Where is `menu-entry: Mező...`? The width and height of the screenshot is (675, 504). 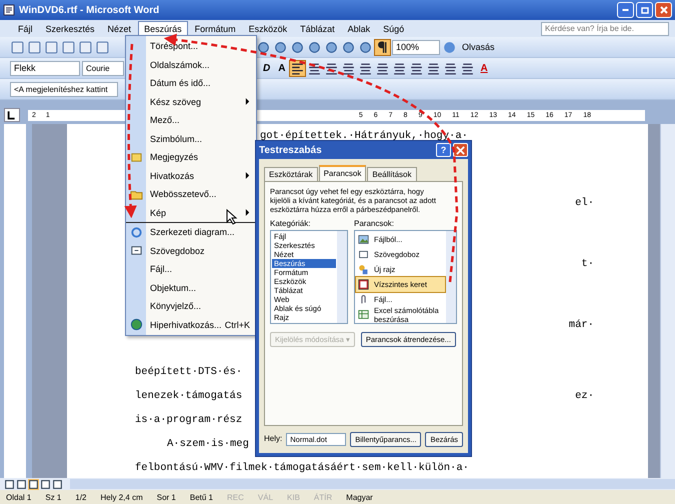
menu-entry: Mező... is located at coordinates (191, 120).